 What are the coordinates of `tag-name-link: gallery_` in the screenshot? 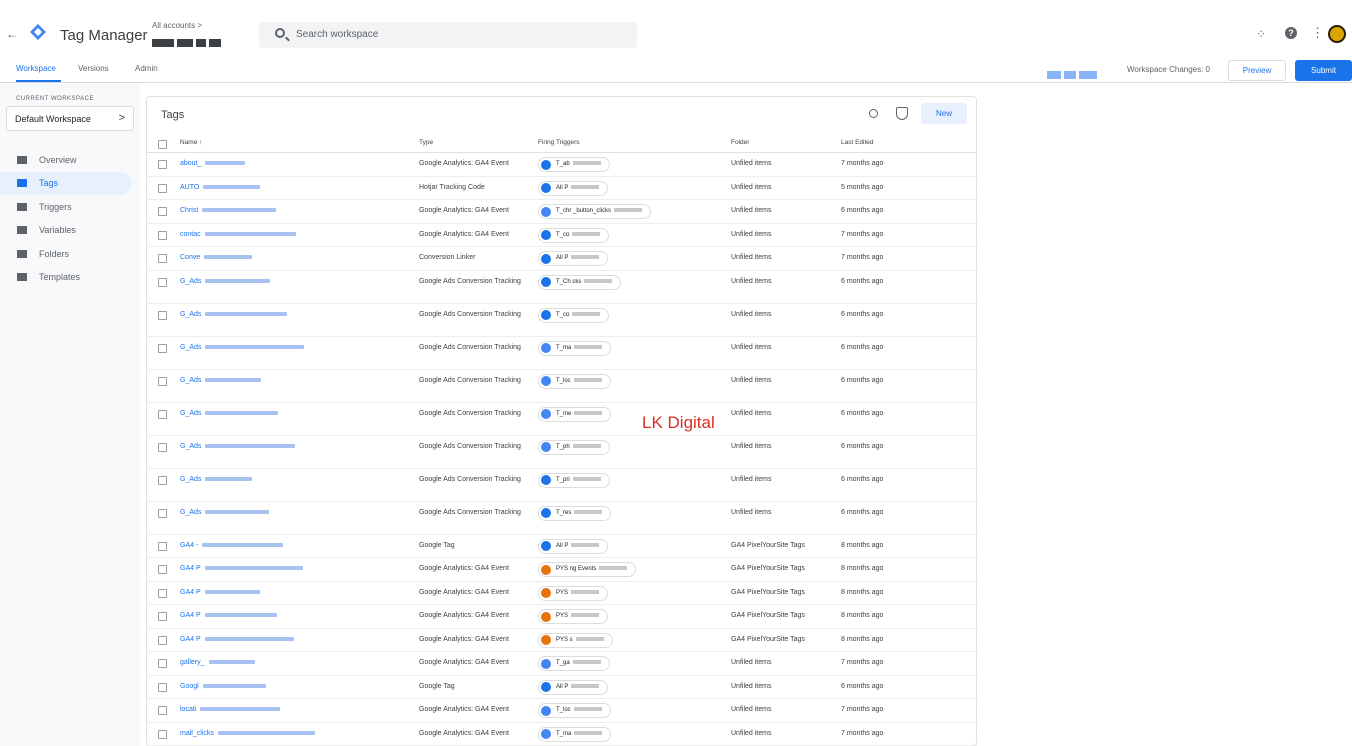 It's located at (217, 662).